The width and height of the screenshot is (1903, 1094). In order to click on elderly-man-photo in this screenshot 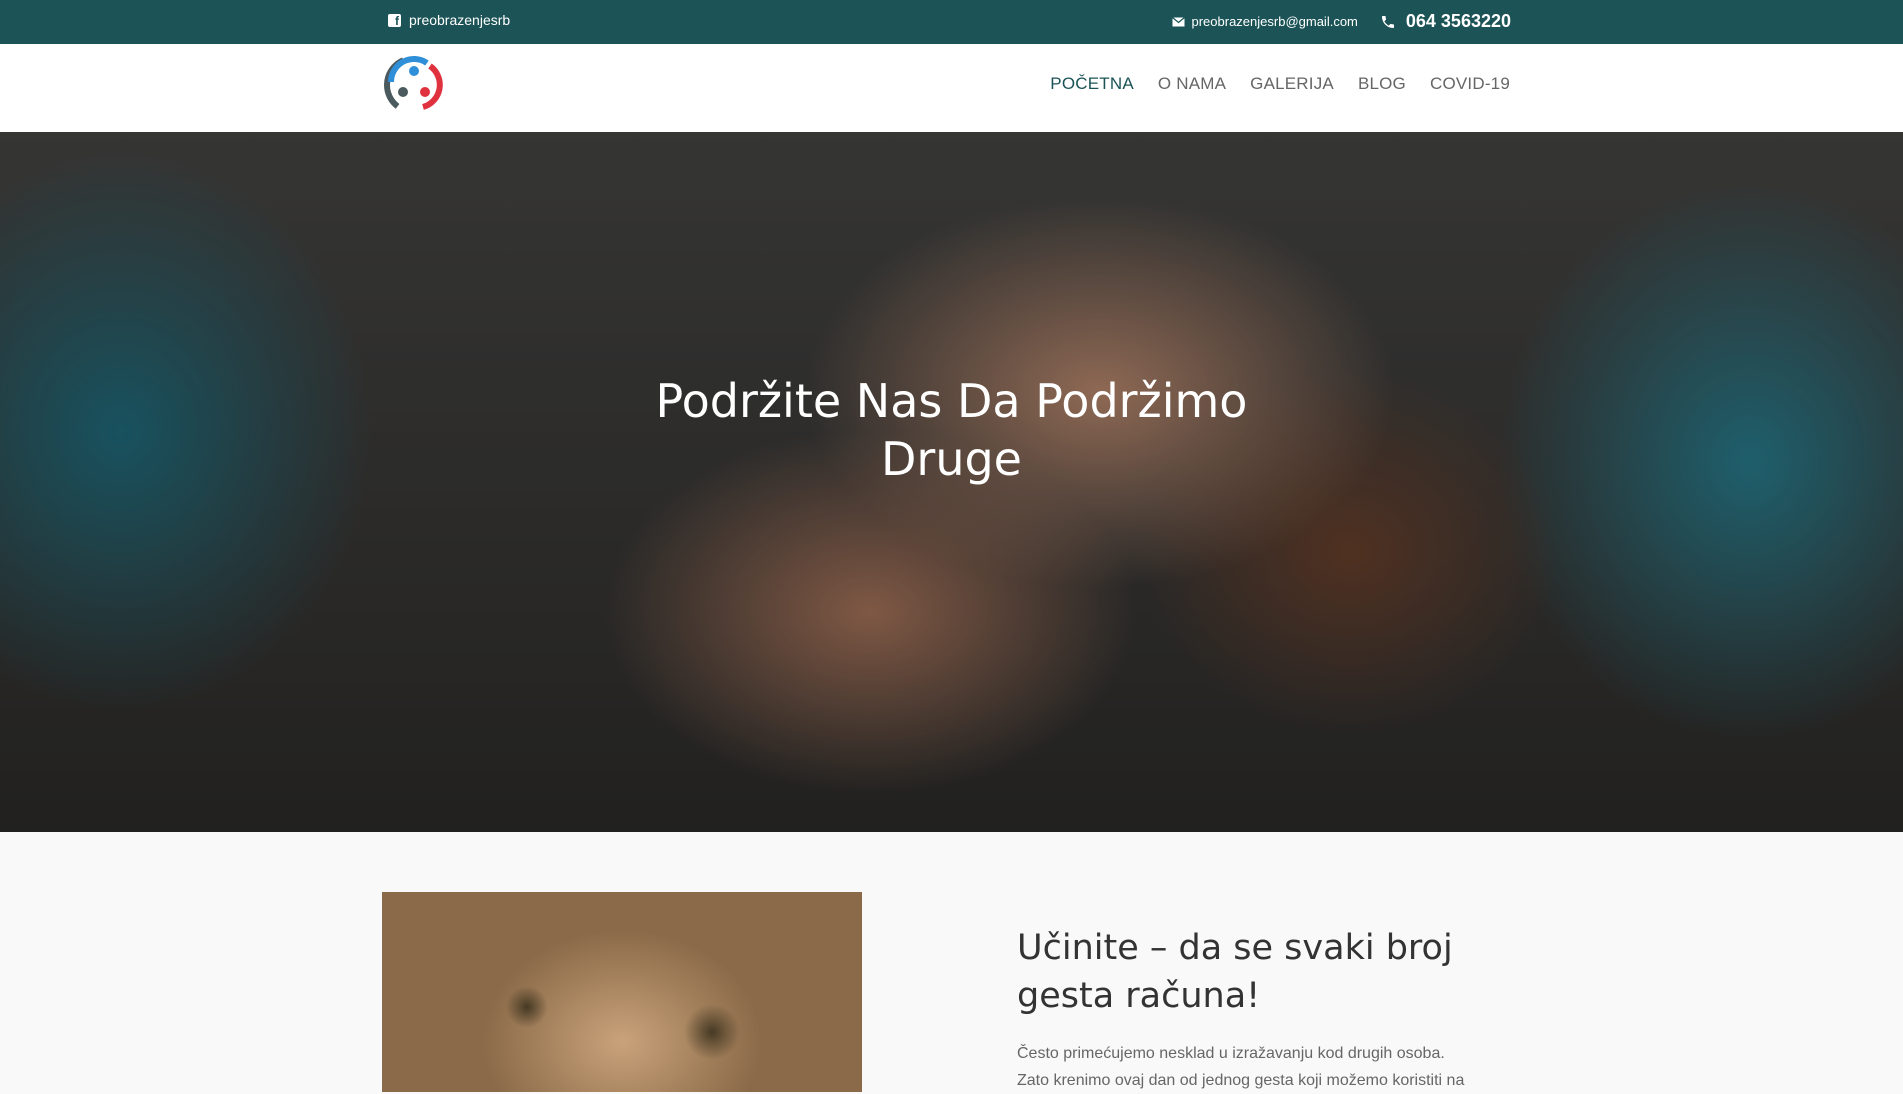, I will do `click(622, 992)`.